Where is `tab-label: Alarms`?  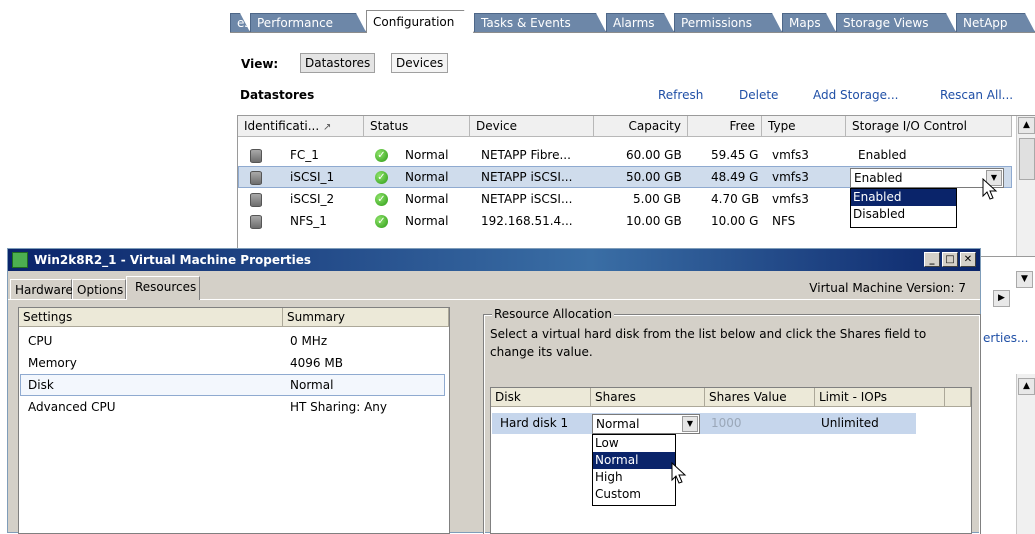 tab-label: Alarms is located at coordinates (634, 23).